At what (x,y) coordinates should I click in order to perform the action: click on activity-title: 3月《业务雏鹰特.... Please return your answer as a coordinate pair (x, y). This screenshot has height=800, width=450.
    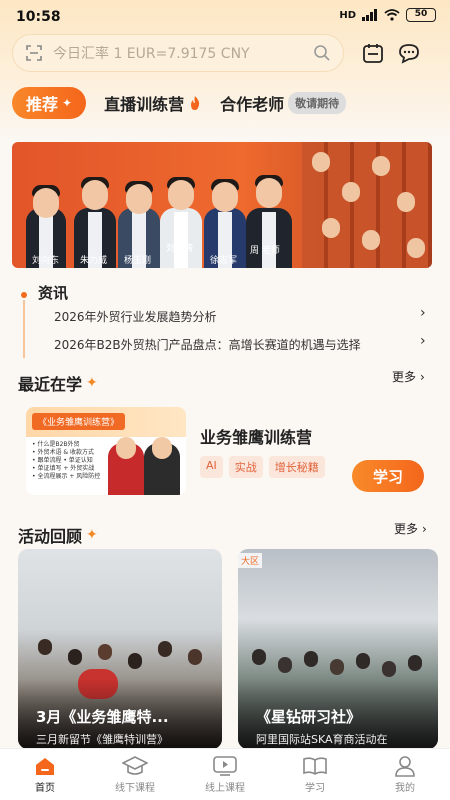
    Looking at the image, I should click on (102, 717).